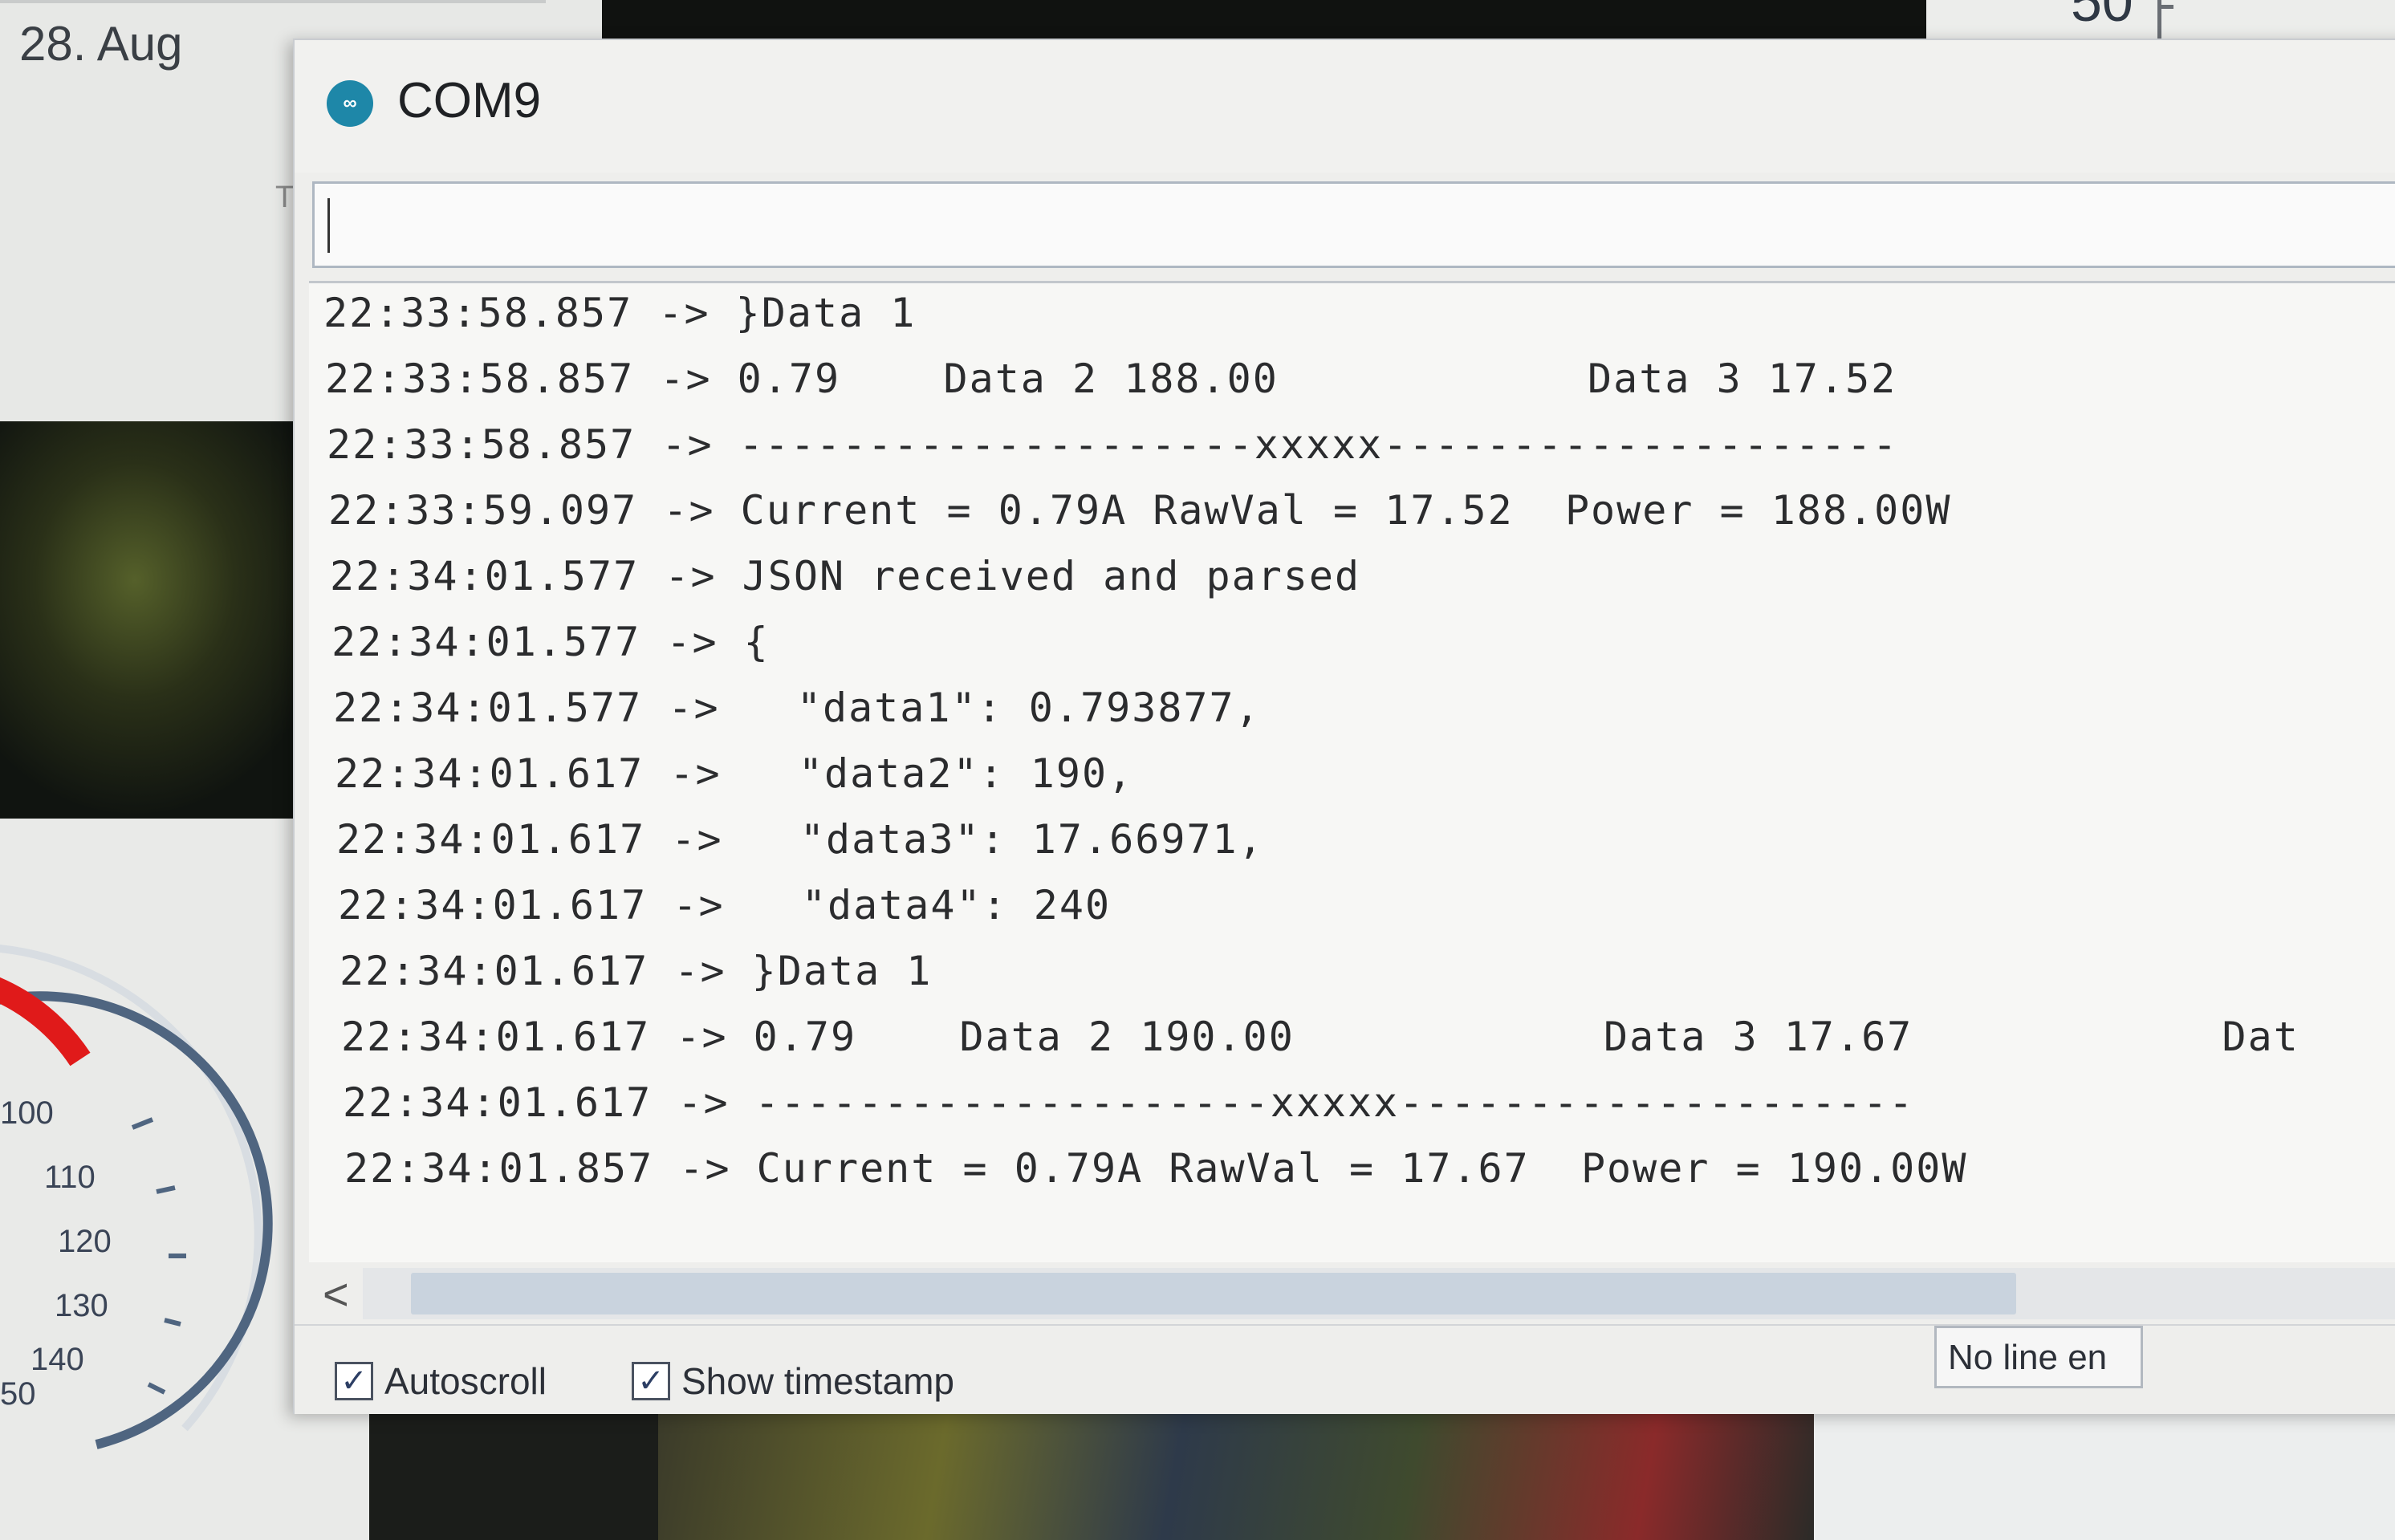  I want to click on log-message: "data3": 17.66971,, so click(1006, 840).